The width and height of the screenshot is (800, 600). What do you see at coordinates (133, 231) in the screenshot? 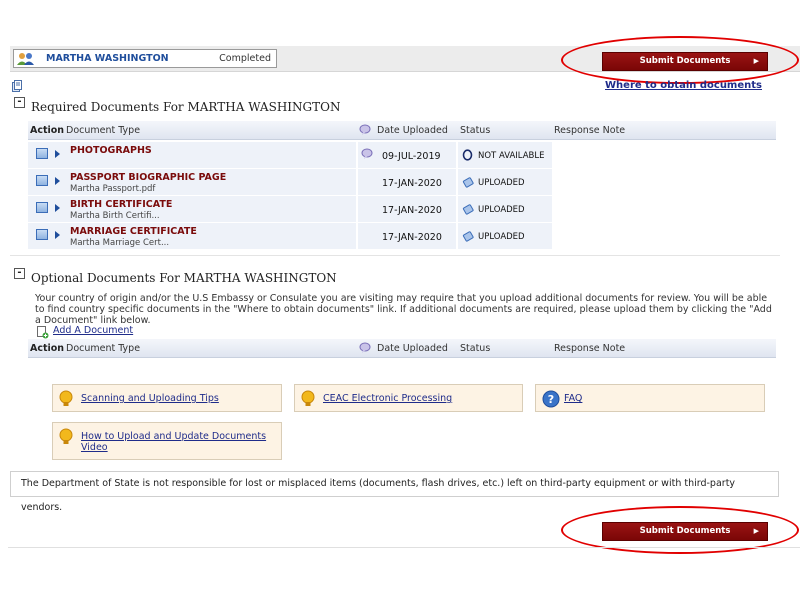
I see `document-name: MARRIAGE CERTIFICATE` at bounding box center [133, 231].